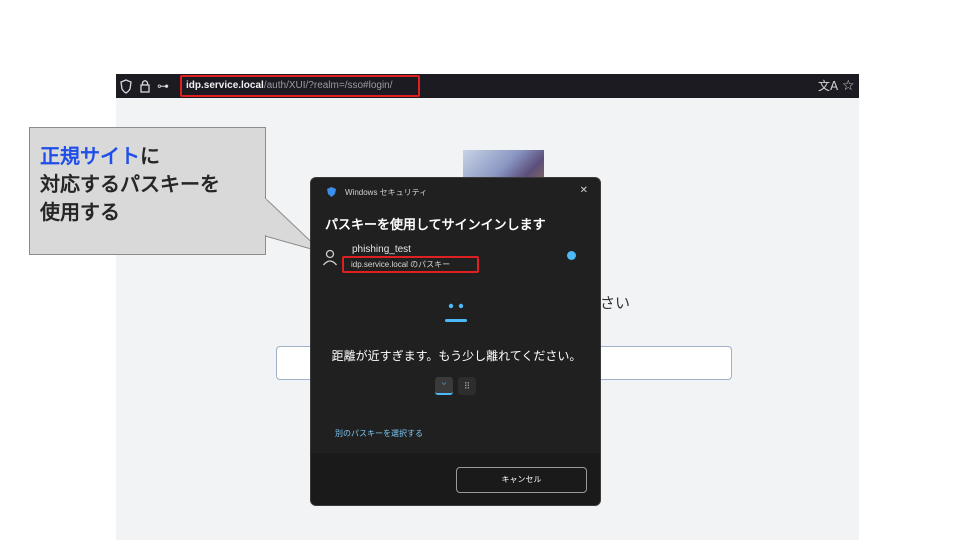 This screenshot has height=540, width=960. What do you see at coordinates (521, 480) in the screenshot?
I see `cancel-button: キャンセル` at bounding box center [521, 480].